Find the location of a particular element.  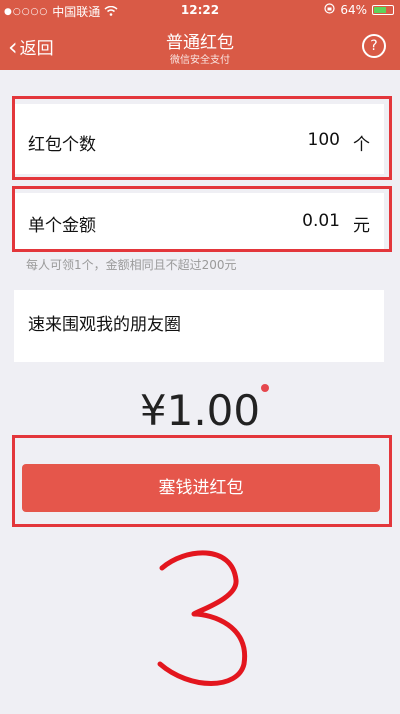

battery-icon is located at coordinates (383, 10).